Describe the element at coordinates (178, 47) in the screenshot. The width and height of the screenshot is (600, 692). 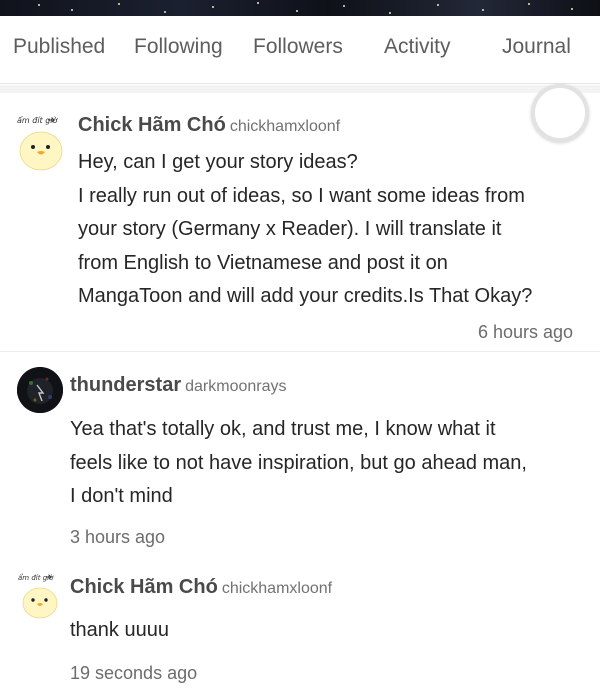
I see `tab-following: Following` at that location.